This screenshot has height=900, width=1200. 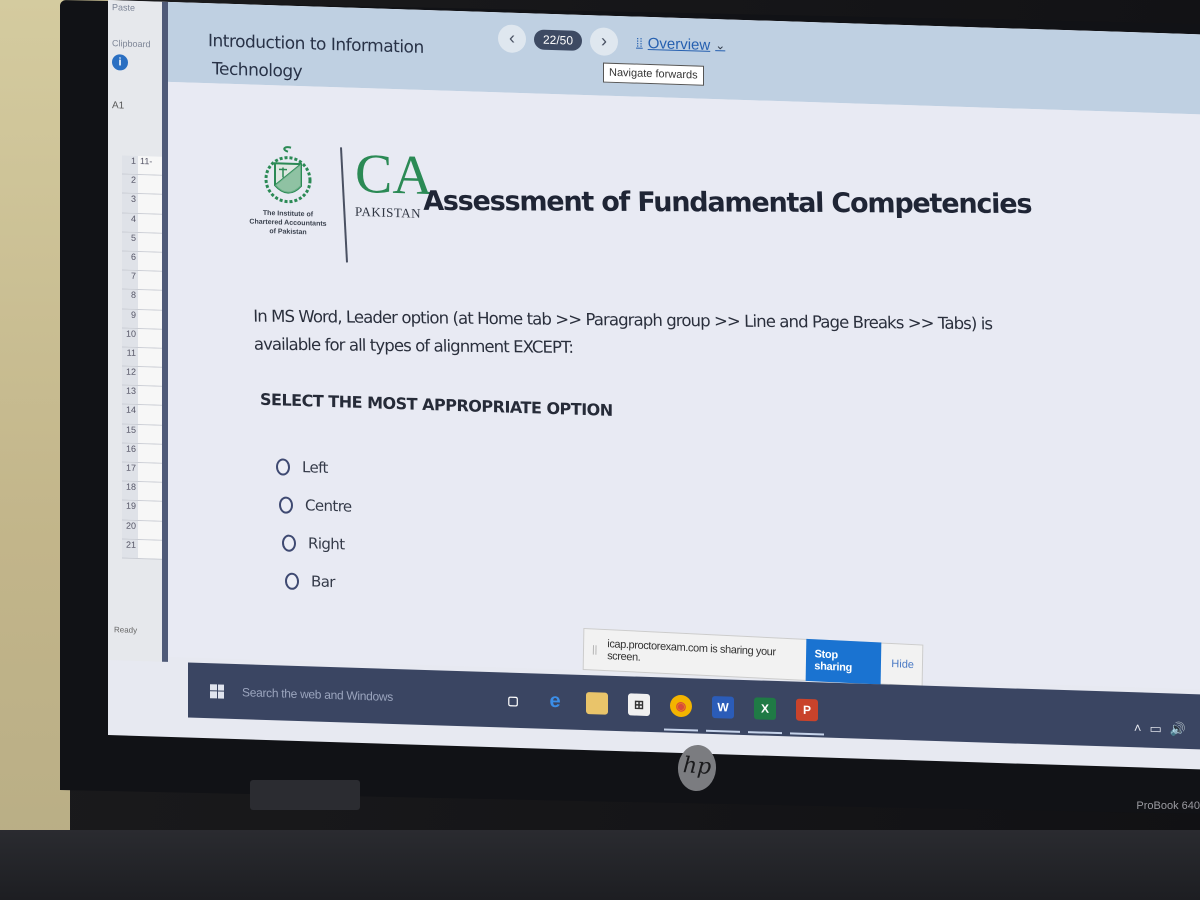 I want to click on ca-text: CA, so click(x=394, y=175).